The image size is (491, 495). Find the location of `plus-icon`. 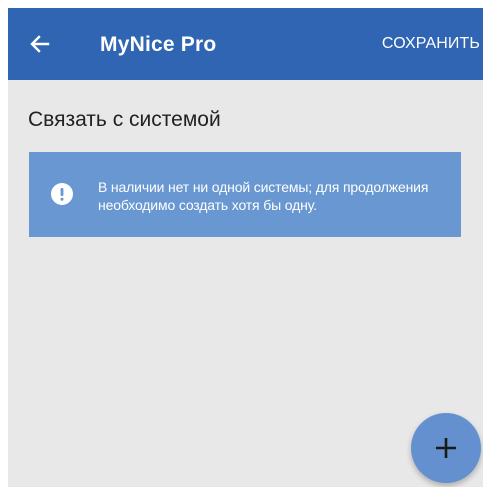

plus-icon is located at coordinates (446, 448).